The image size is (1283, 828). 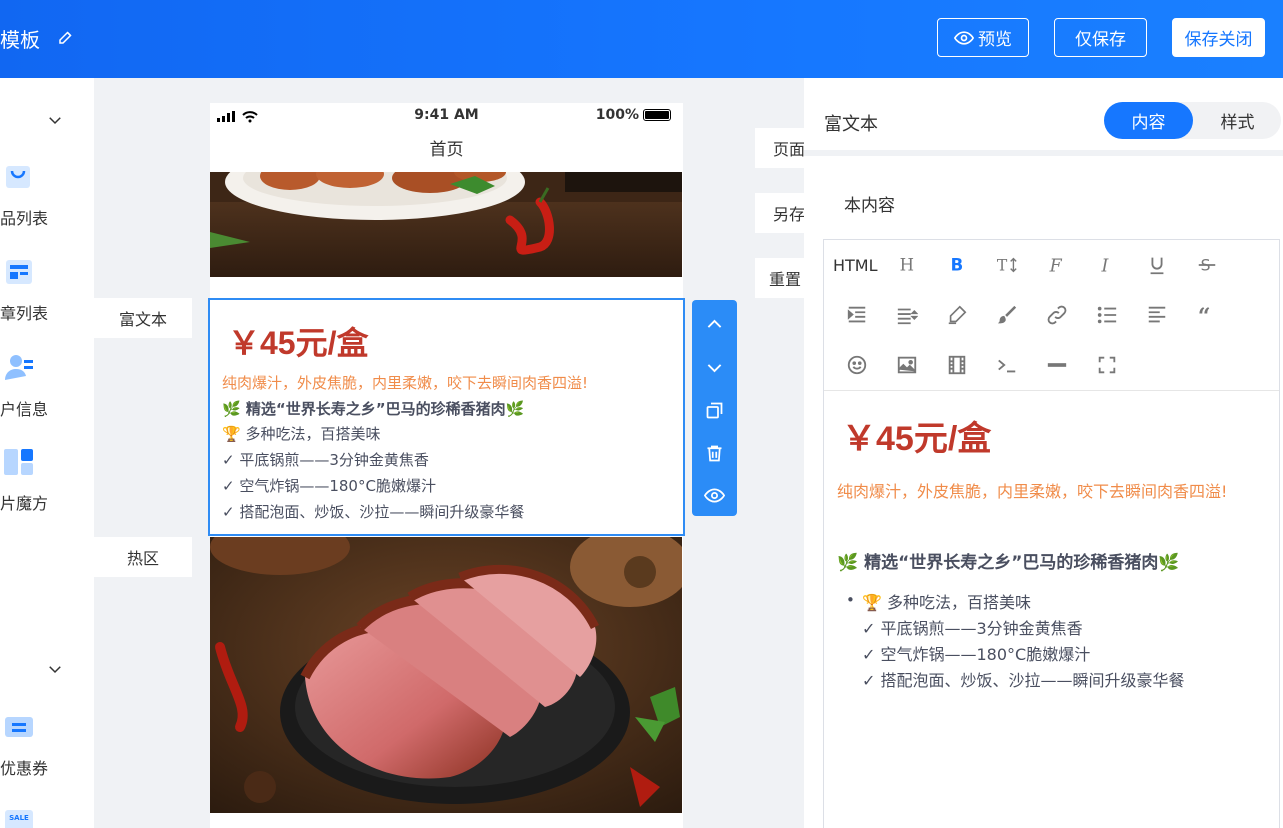 What do you see at coordinates (143, 318) in the screenshot?
I see `rich-text-tag: 富文本` at bounding box center [143, 318].